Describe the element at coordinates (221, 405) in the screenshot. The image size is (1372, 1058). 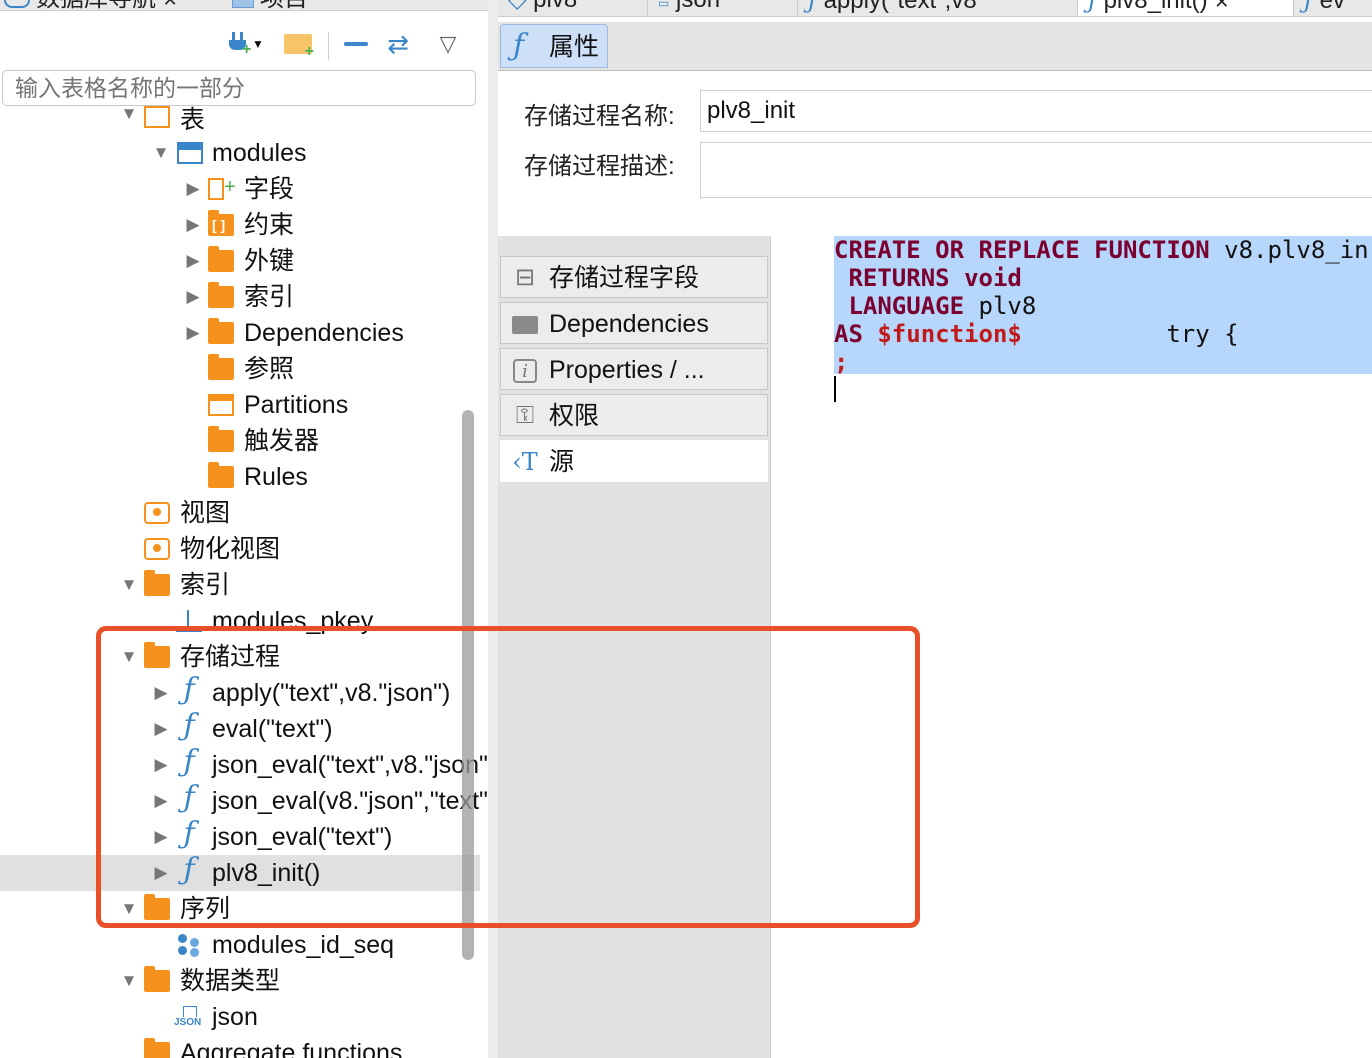
I see `partitions-icon` at that location.